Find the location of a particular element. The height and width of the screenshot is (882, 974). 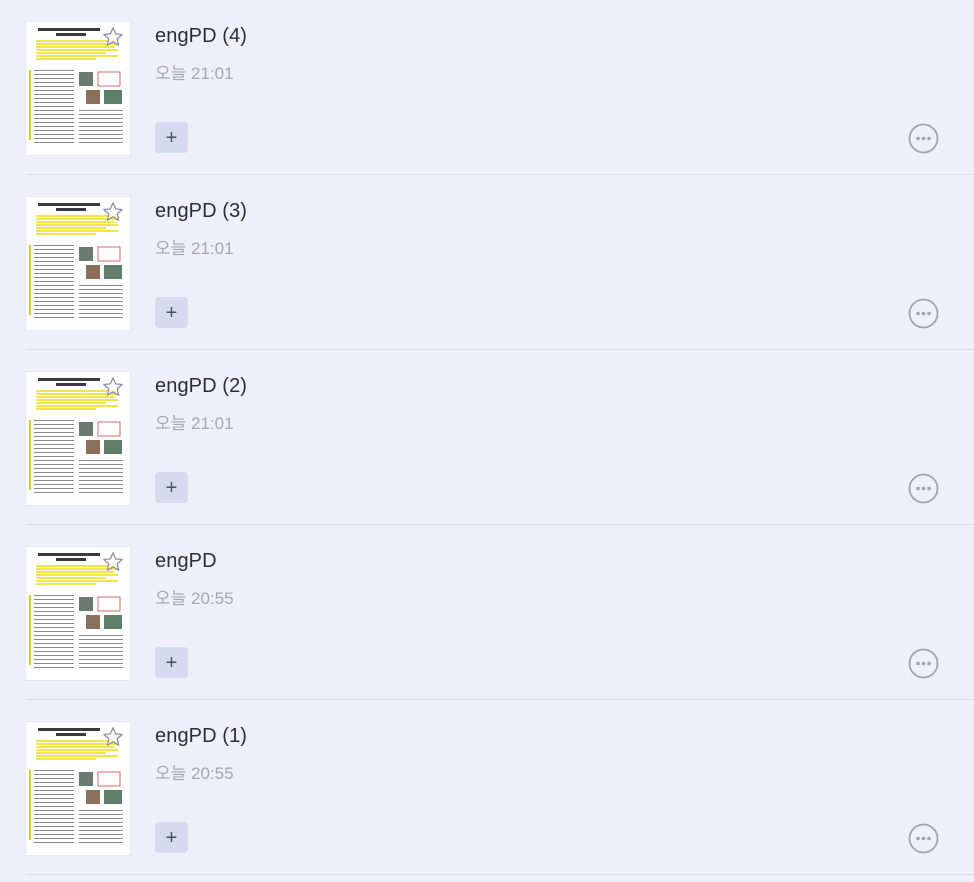

document-title: engPD (4) is located at coordinates (201, 36).